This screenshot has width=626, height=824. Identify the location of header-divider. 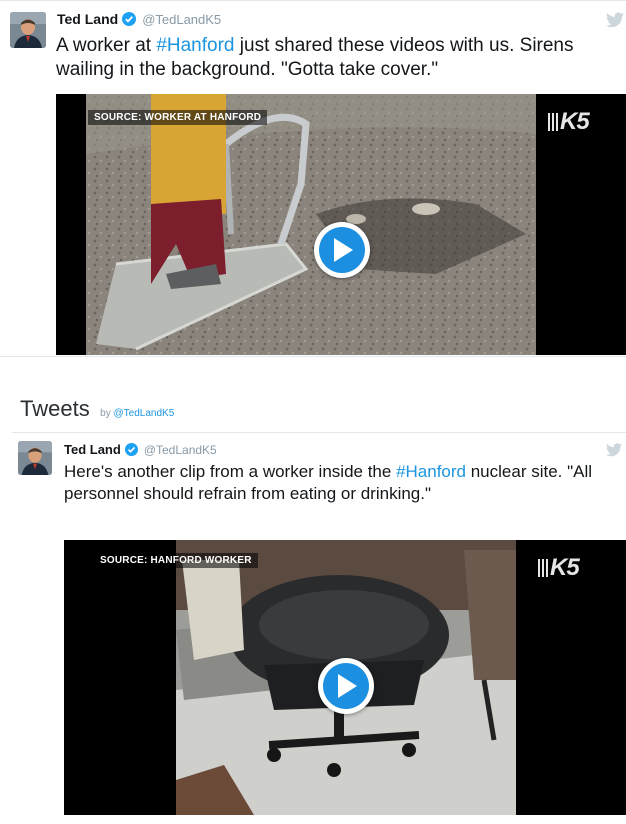
(319, 432).